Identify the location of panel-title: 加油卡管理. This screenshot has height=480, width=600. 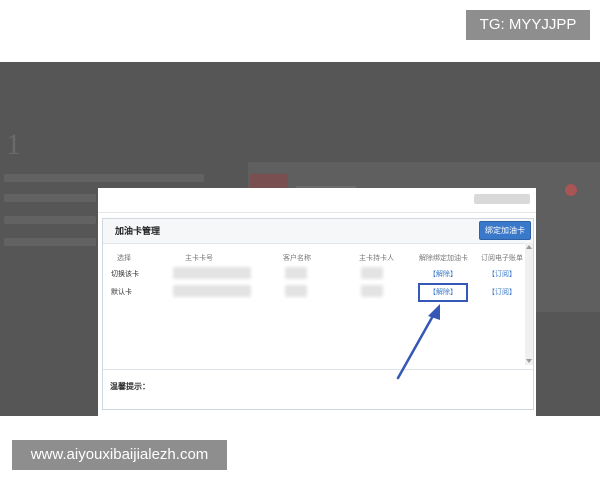
(138, 231).